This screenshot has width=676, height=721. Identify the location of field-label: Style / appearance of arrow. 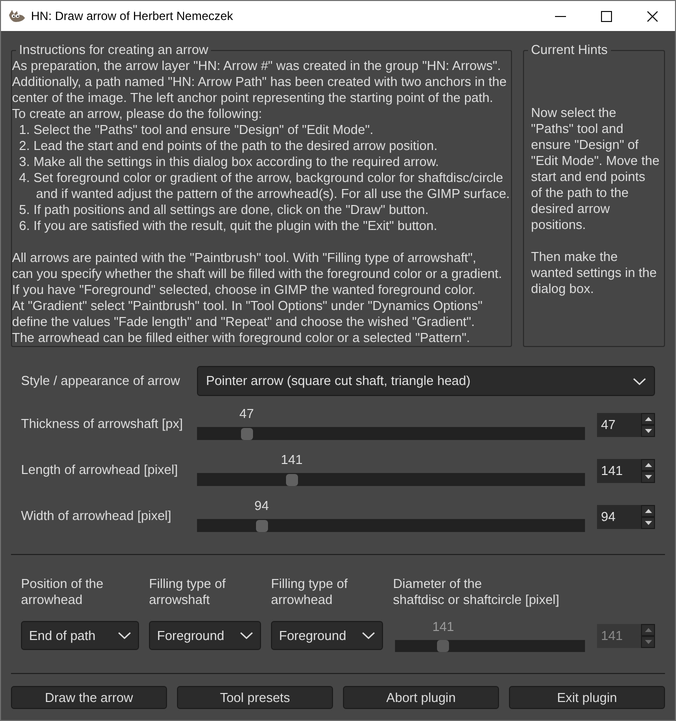
(101, 381).